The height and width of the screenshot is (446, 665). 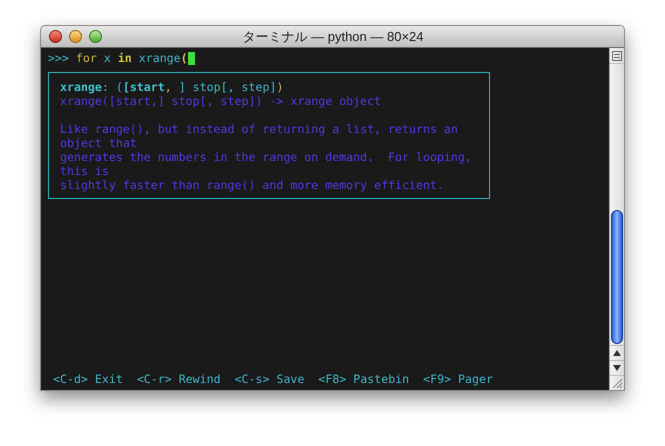 What do you see at coordinates (458, 379) in the screenshot?
I see `shortcut-hint: <F9> Pager` at bounding box center [458, 379].